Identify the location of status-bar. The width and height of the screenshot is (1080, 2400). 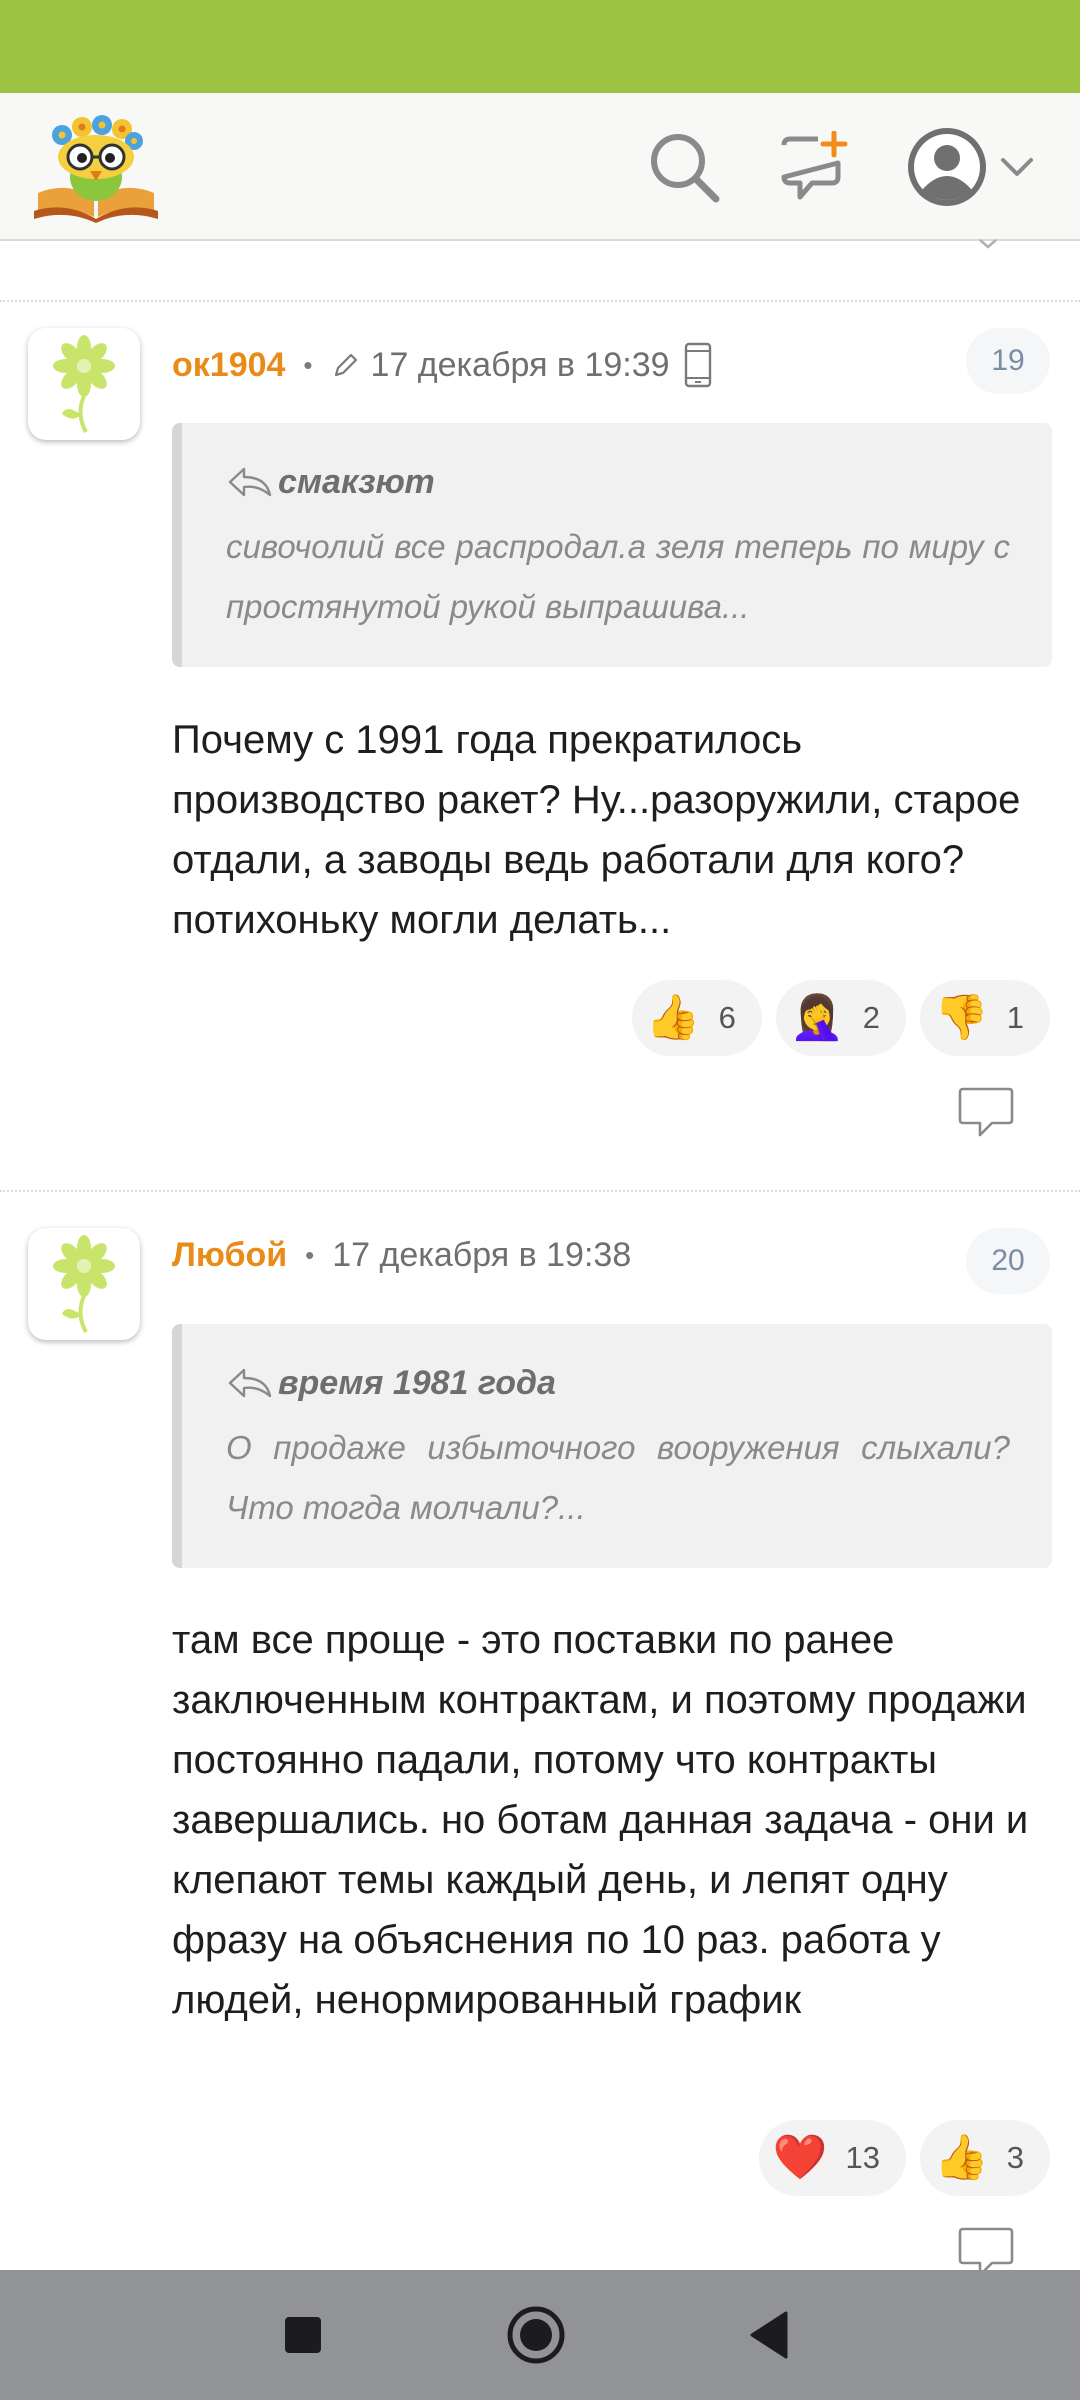
(540, 46).